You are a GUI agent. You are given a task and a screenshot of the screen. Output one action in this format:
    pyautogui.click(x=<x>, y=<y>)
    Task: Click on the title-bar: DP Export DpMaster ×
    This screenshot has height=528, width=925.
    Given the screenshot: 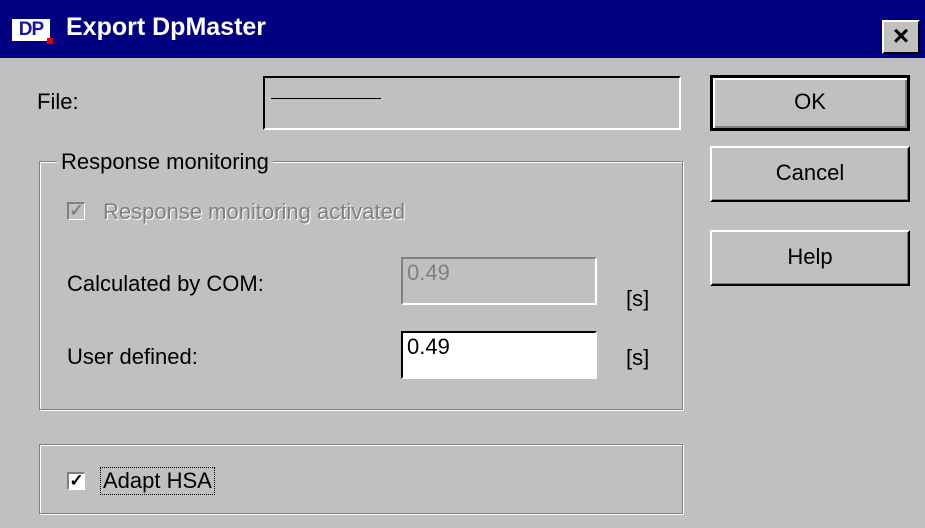 What is the action you would take?
    pyautogui.click(x=462, y=29)
    